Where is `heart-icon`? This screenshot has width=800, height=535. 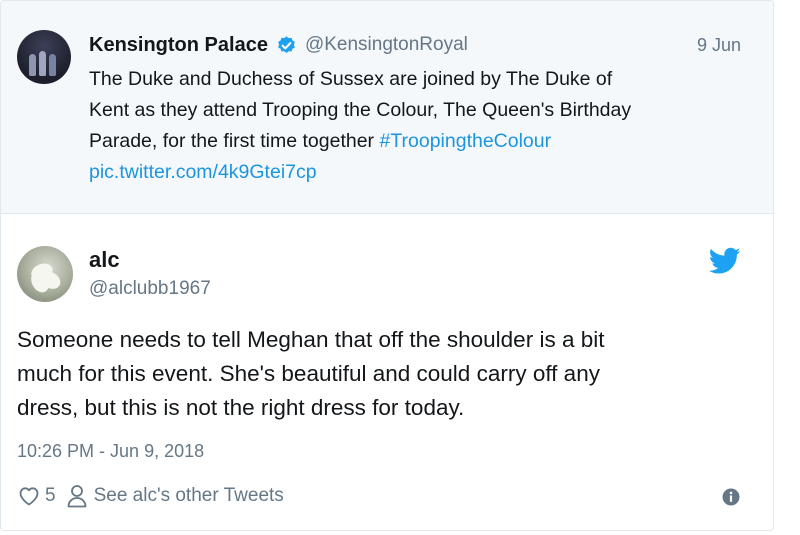 heart-icon is located at coordinates (29, 496).